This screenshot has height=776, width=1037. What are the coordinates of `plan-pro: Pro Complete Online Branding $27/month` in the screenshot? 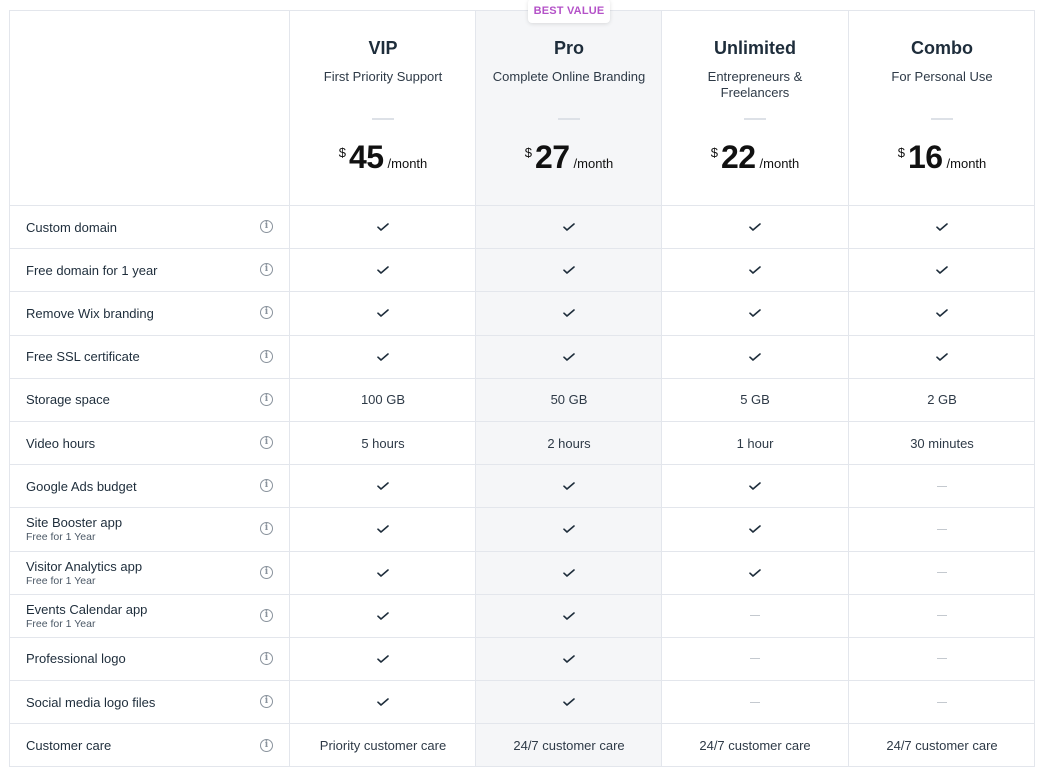 It's located at (569, 108).